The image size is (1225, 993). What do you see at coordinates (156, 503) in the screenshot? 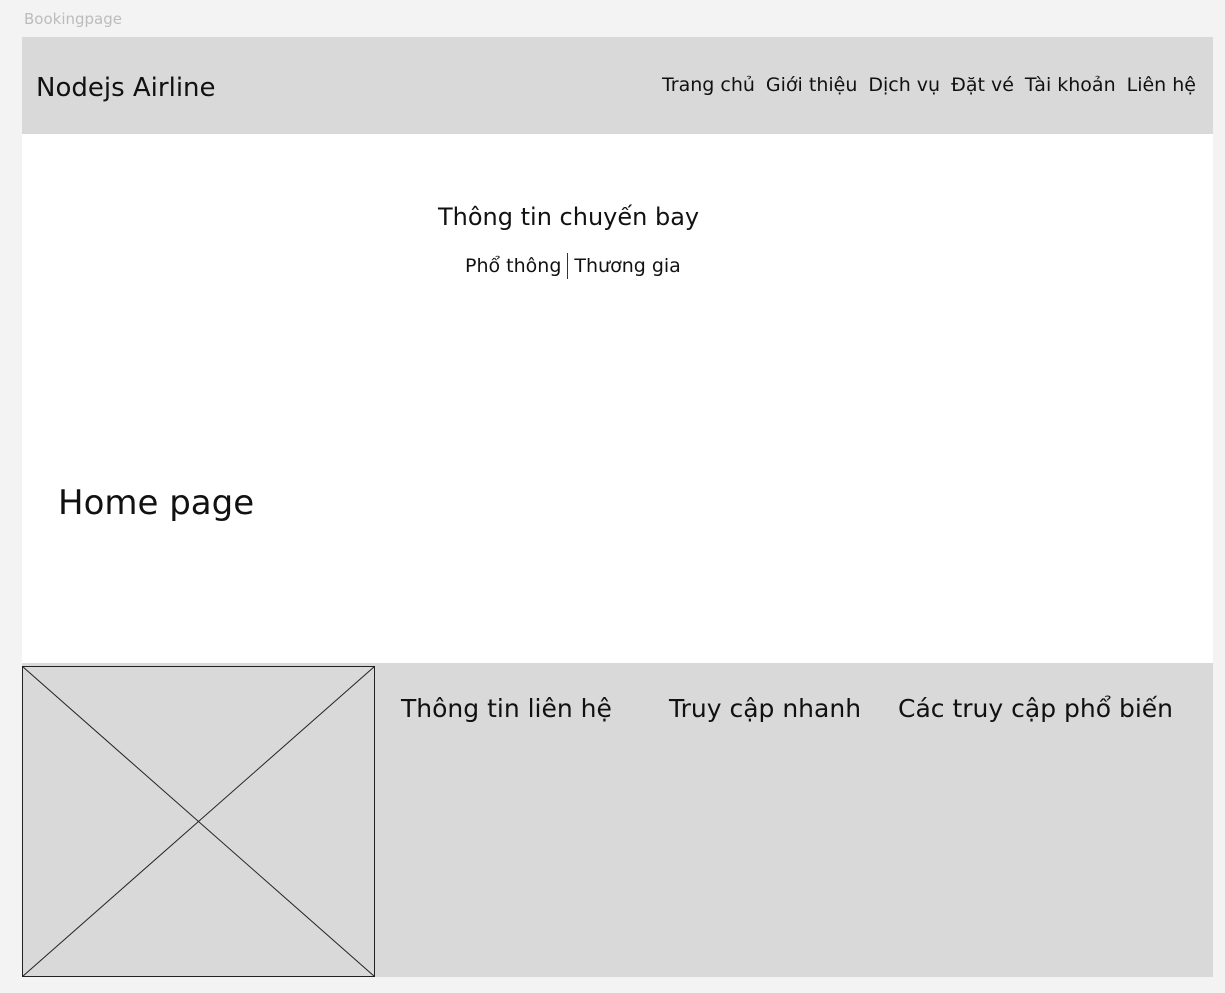
I see `page-label: Home page` at bounding box center [156, 503].